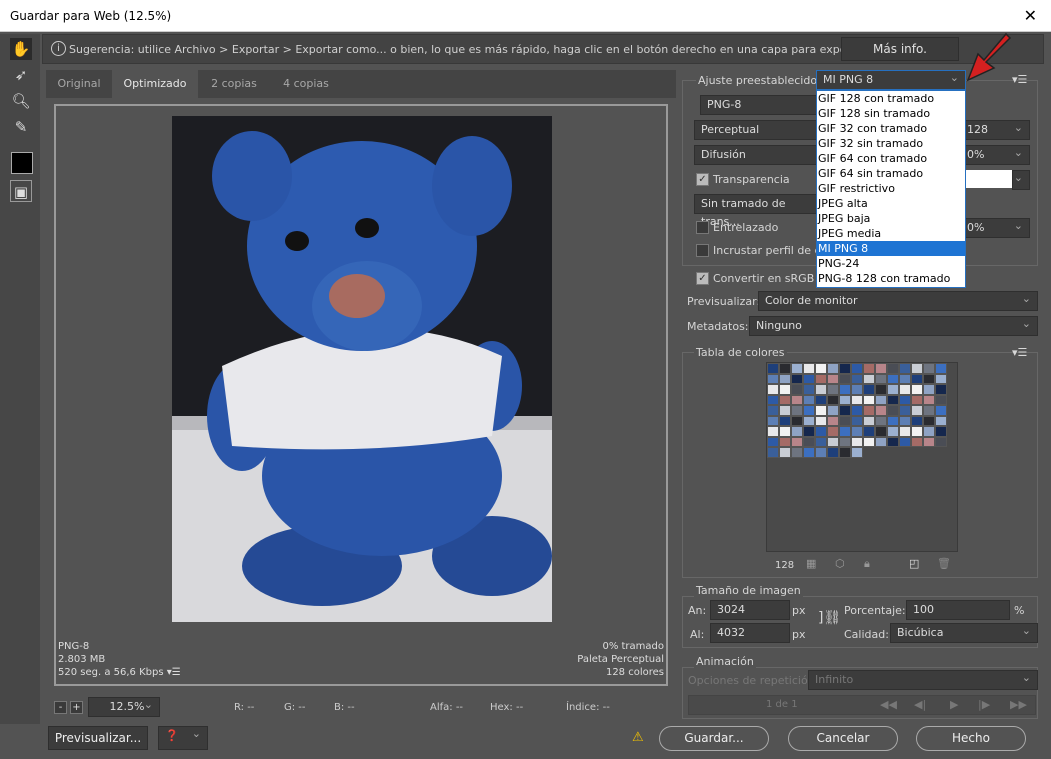  Describe the element at coordinates (21, 75) in the screenshot. I see `slice-select-icon: ➶` at that location.